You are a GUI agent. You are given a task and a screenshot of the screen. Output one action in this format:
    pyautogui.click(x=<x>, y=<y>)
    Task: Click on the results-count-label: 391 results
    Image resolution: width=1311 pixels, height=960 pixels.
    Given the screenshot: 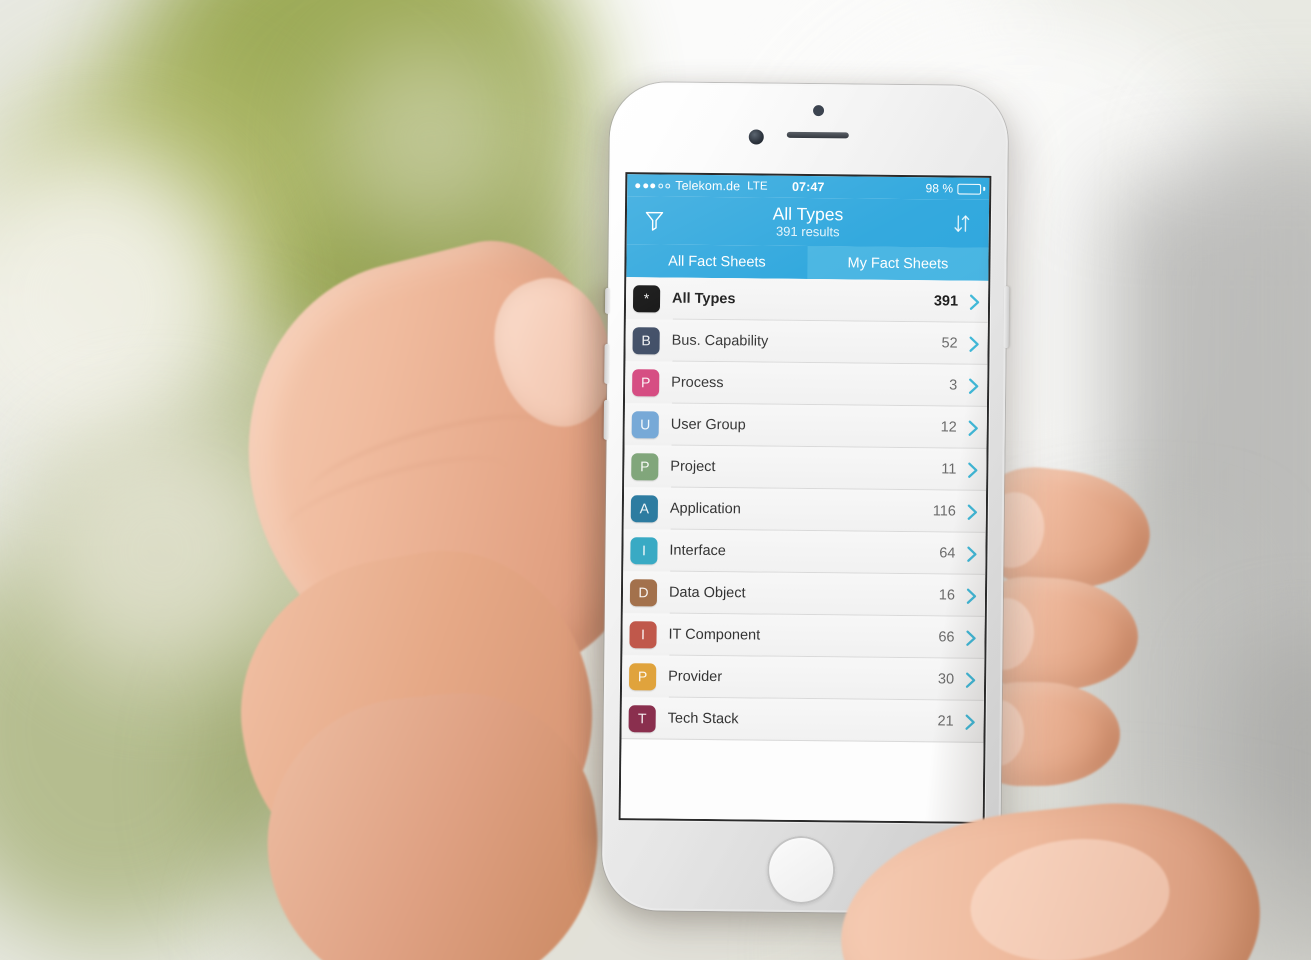 What is the action you would take?
    pyautogui.click(x=807, y=231)
    